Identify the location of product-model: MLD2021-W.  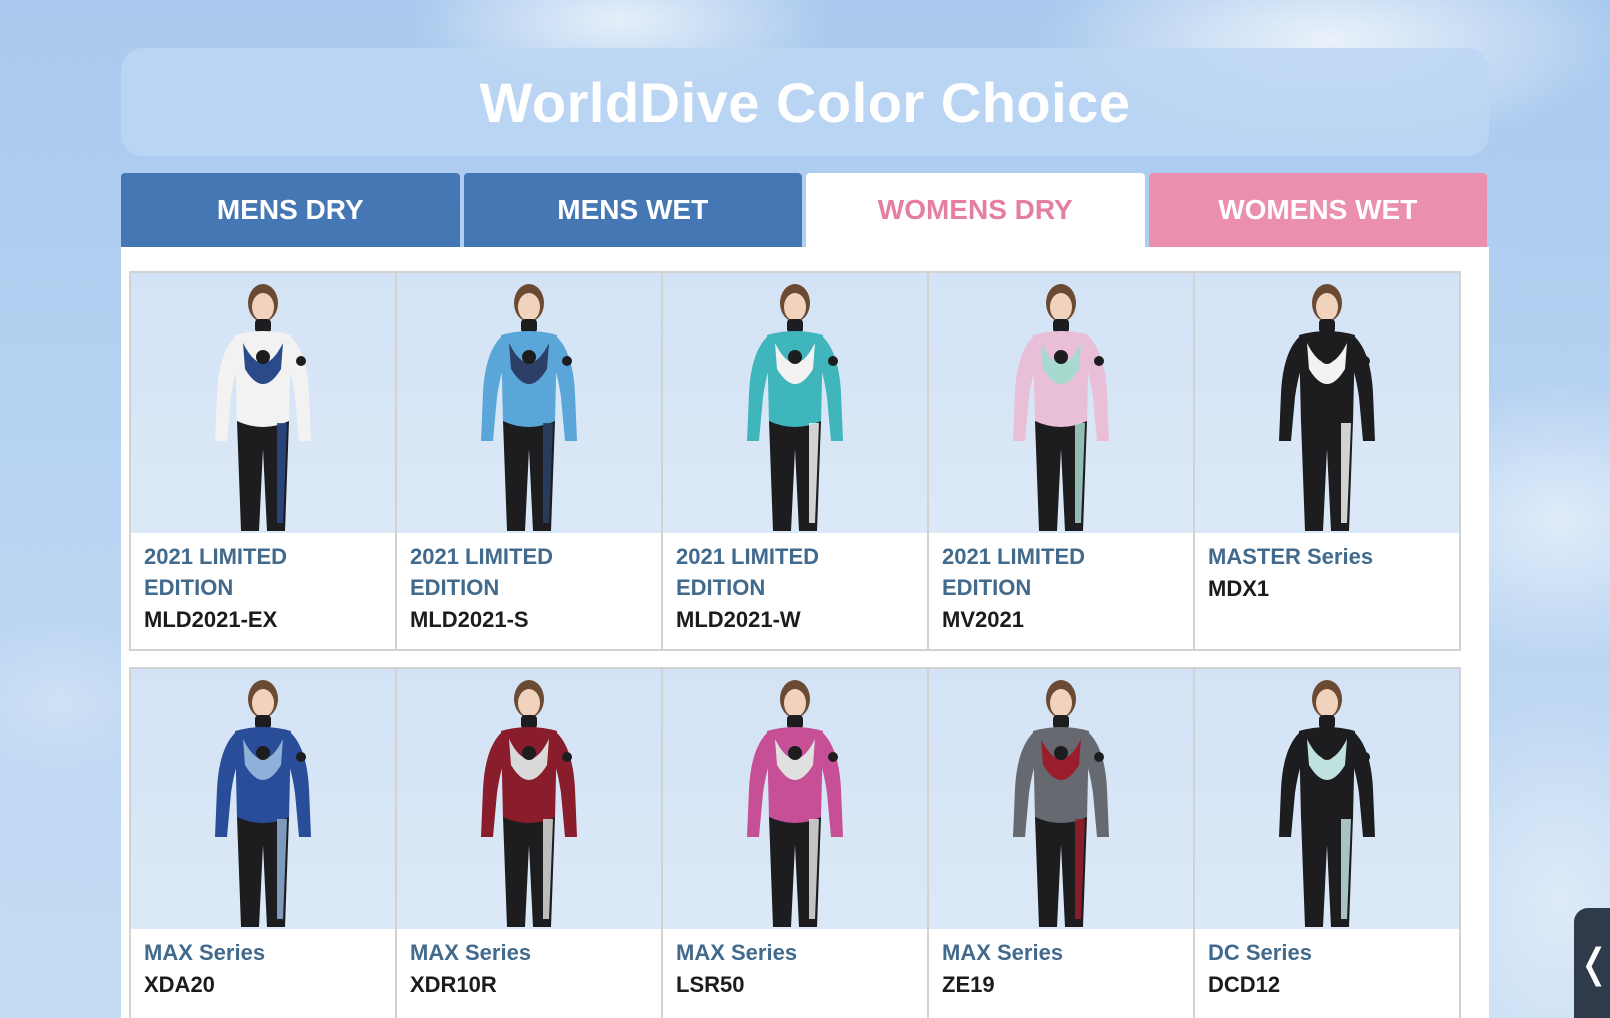
(738, 619).